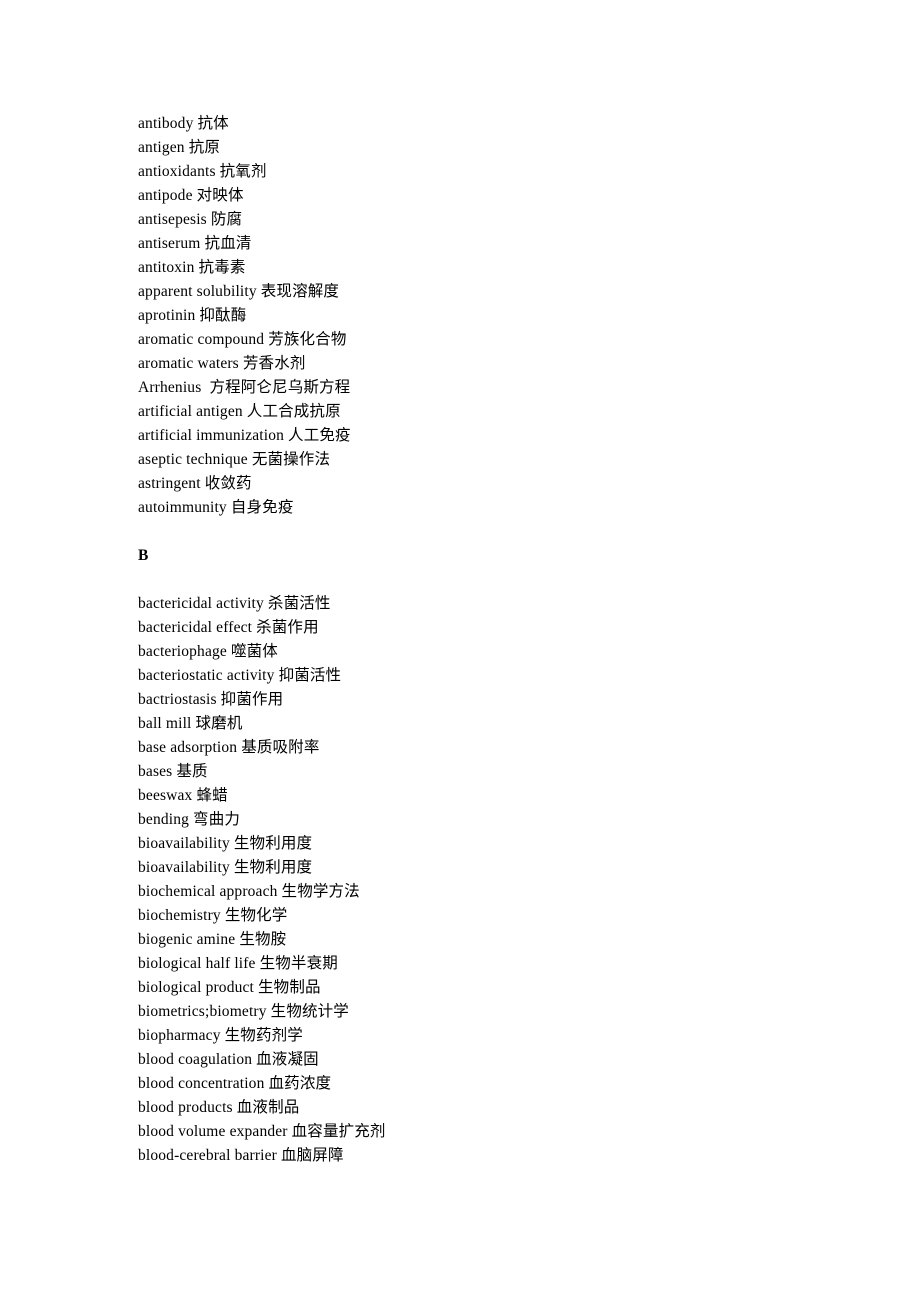 The height and width of the screenshot is (1302, 920). What do you see at coordinates (240, 675) in the screenshot?
I see `glossary-entry: bacteriostatic activity 抑菌活性` at bounding box center [240, 675].